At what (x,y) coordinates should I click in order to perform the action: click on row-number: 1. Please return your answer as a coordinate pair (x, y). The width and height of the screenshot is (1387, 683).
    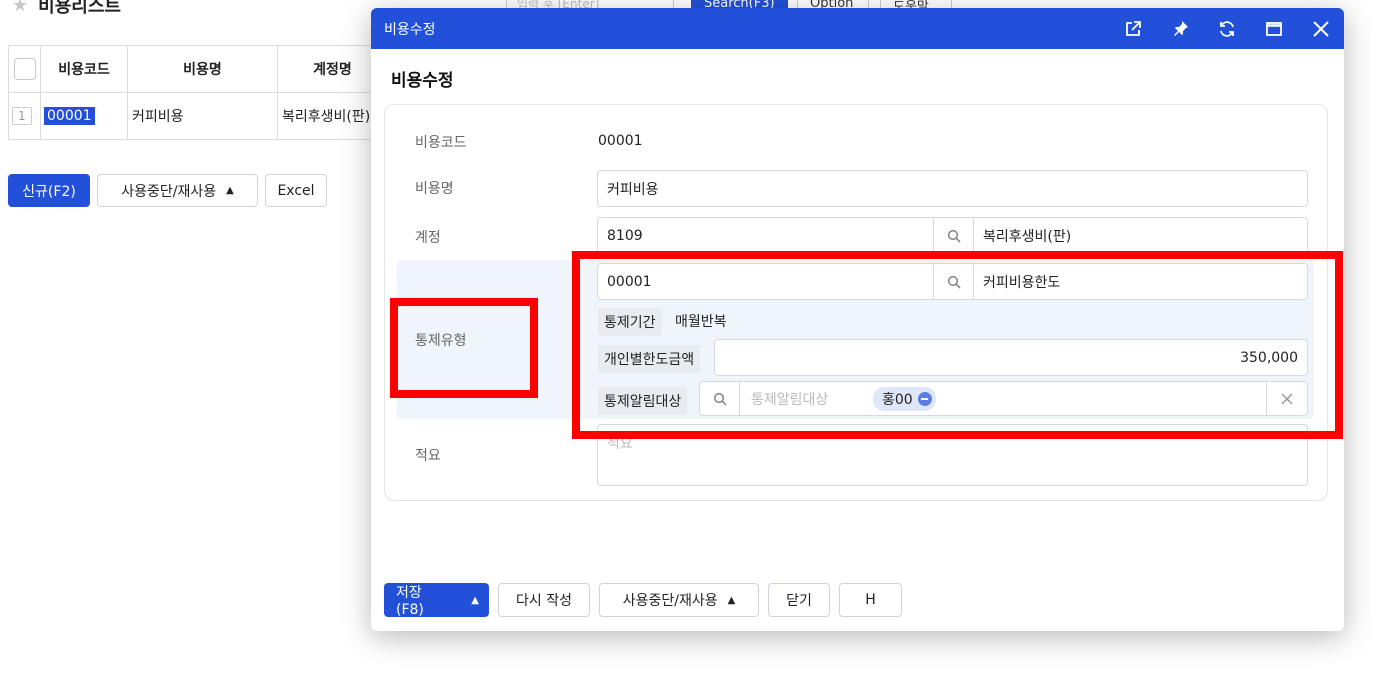
    Looking at the image, I should click on (22, 116).